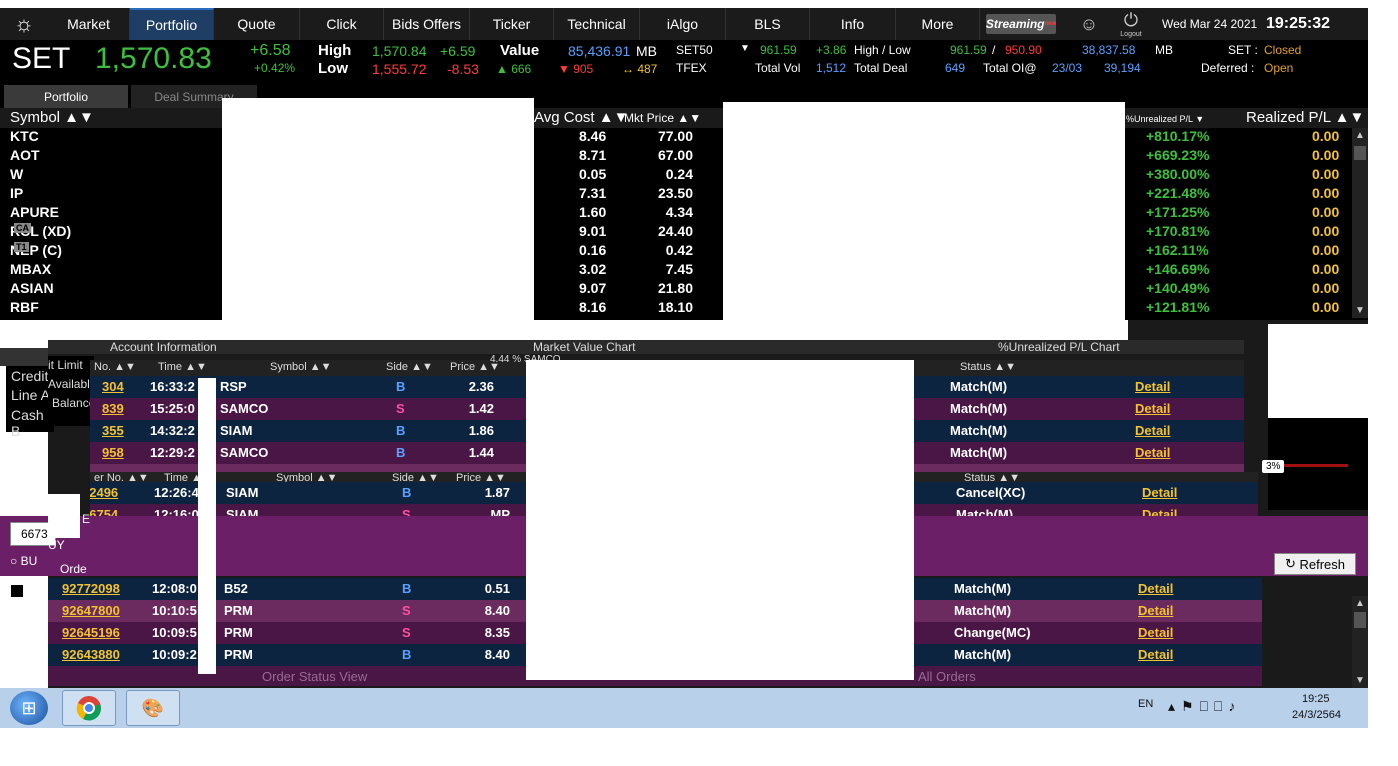 The width and height of the screenshot is (1398, 766). I want to click on tab-info: Info, so click(853, 24).